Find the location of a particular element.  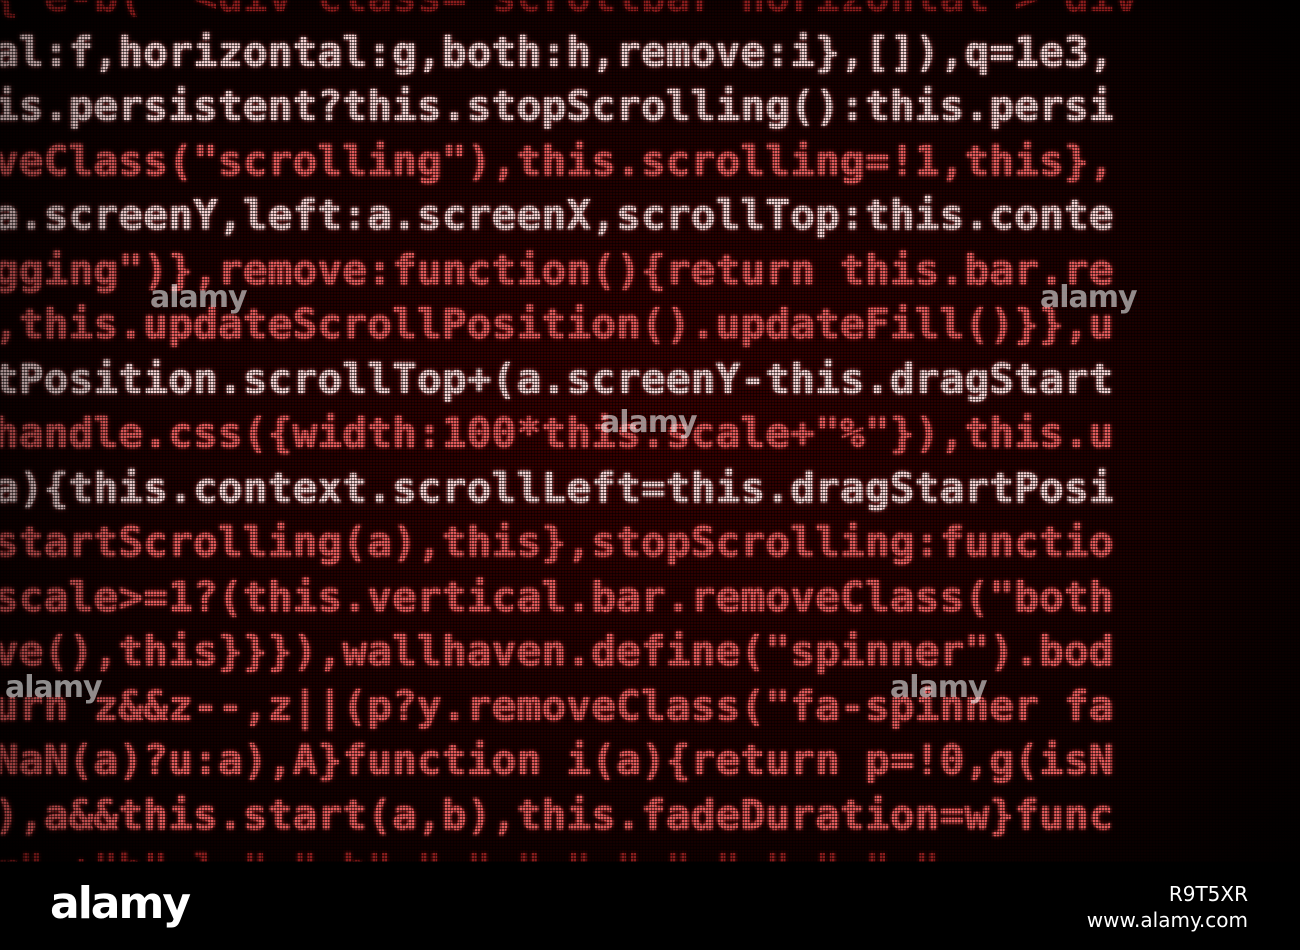

alamy-logo: alamy is located at coordinates (120, 903).